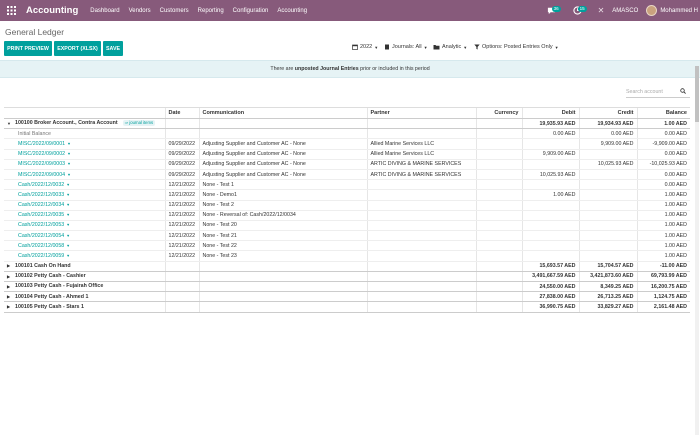 This screenshot has width=700, height=435. What do you see at coordinates (84, 175) in the screenshot?
I see `move-ref-link: MISC/2022/09/0004 ▼` at bounding box center [84, 175].